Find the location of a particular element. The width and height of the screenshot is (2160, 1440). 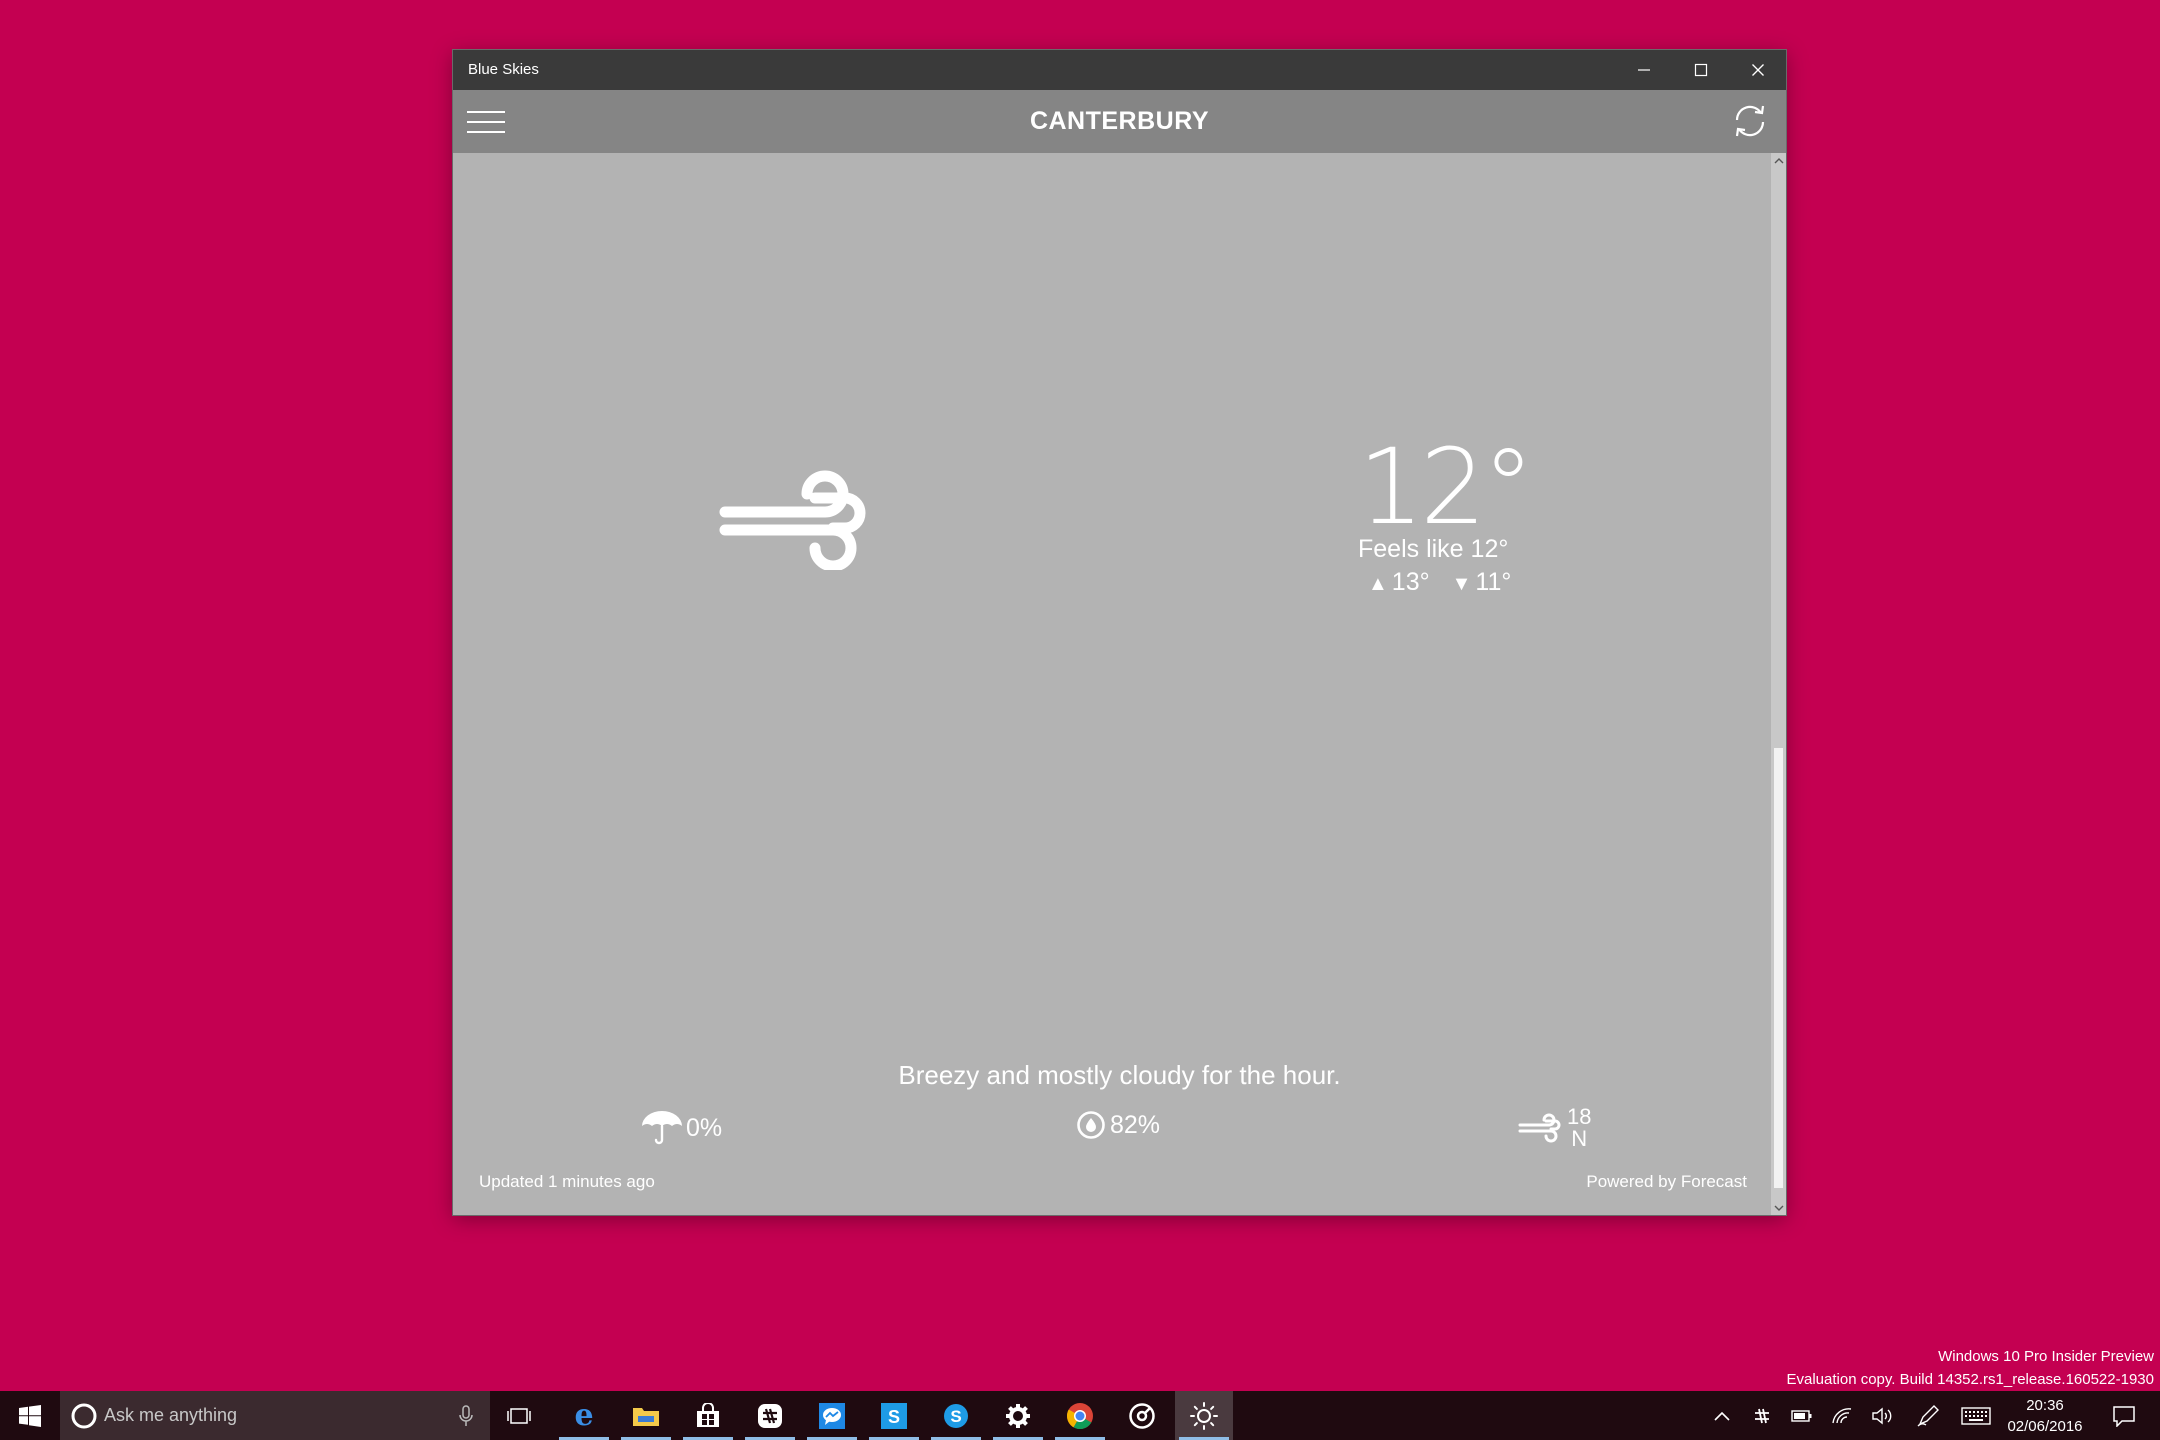

scroll-down-button is located at coordinates (1778, 1207).